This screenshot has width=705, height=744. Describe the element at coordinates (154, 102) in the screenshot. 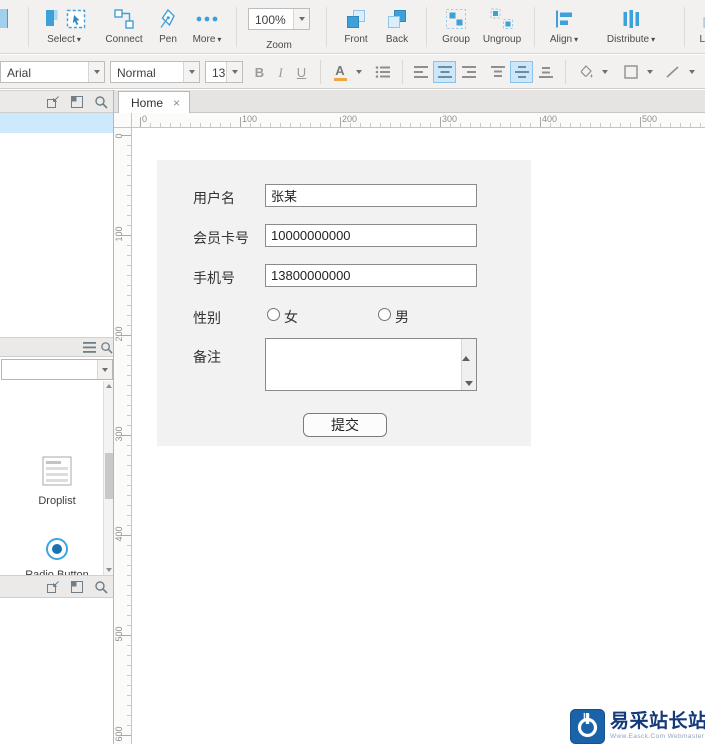

I see `tab-home: Home ×` at that location.